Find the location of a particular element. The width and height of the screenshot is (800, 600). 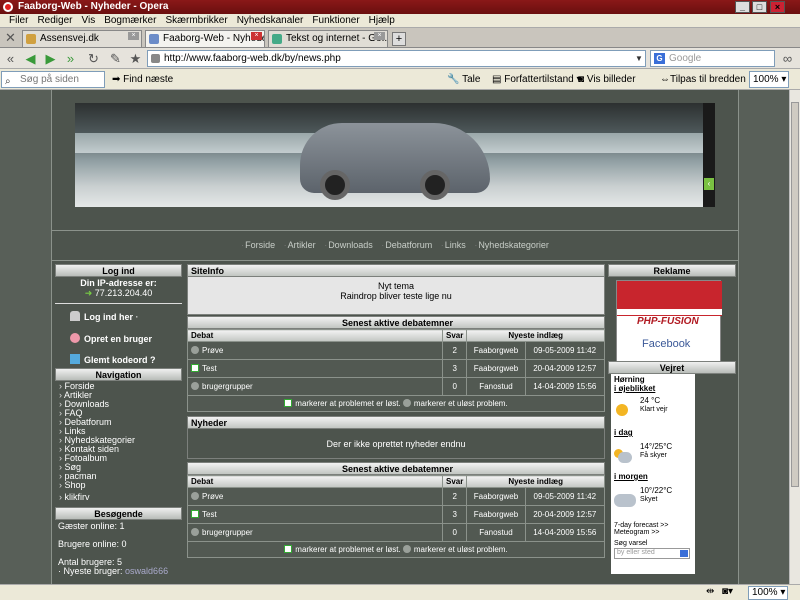

debate-date: 20-04-2009 12:57 is located at coordinates (565, 368).